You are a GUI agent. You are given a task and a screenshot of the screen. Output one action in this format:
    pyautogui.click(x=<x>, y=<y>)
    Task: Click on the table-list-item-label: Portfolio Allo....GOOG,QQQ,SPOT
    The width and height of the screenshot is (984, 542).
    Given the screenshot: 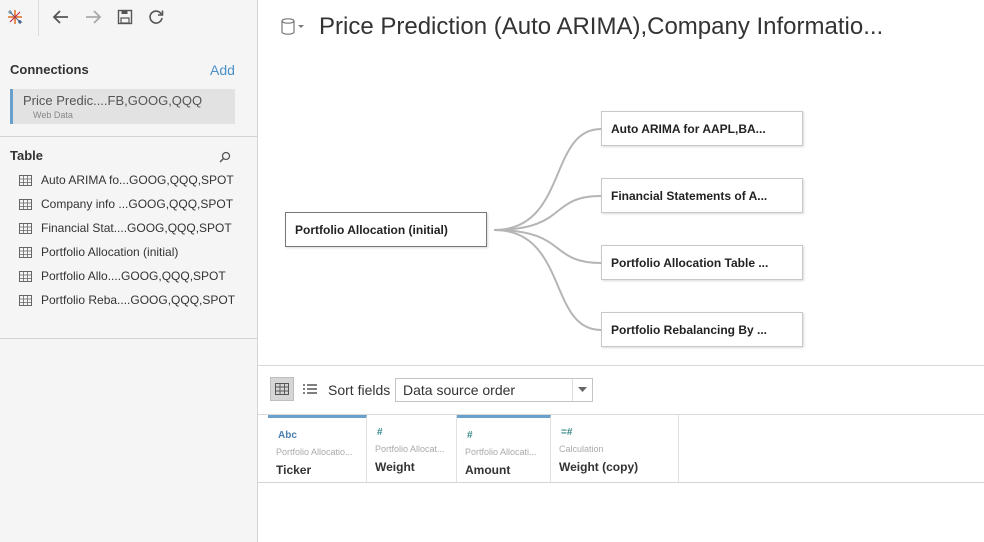 What is the action you would take?
    pyautogui.click(x=133, y=276)
    